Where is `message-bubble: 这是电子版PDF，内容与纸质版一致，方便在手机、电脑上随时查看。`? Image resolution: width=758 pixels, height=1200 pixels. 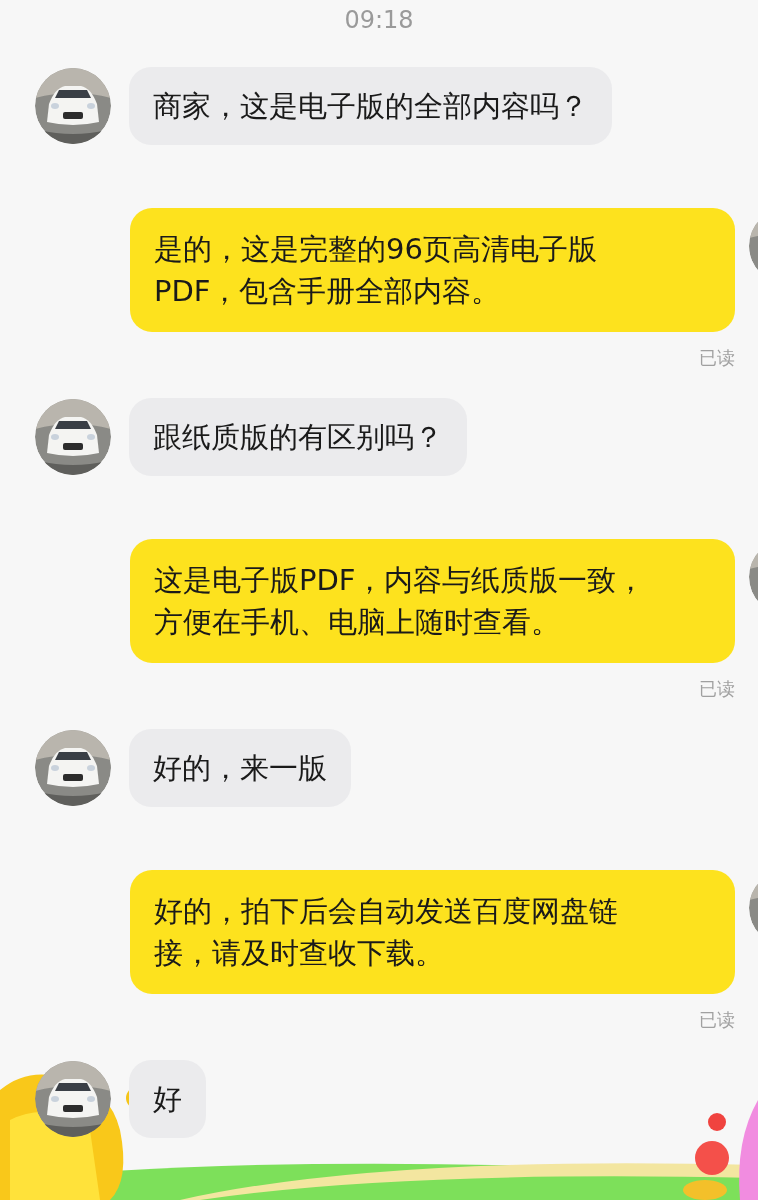
message-bubble: 这是电子版PDF，内容与纸质版一致，方便在手机、电脑上随时查看。 is located at coordinates (432, 601).